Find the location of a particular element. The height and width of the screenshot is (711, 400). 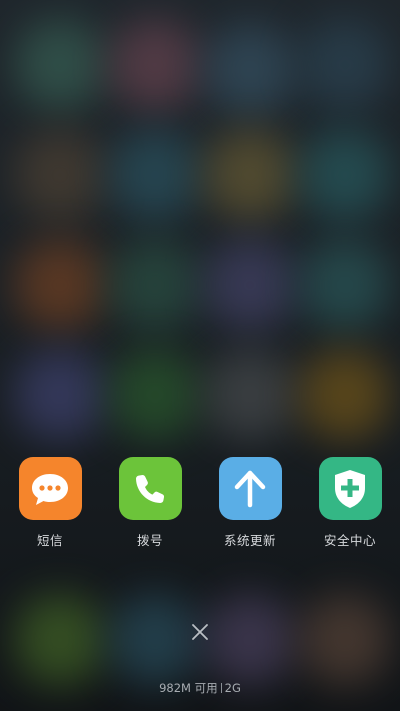

separator is located at coordinates (221, 688).